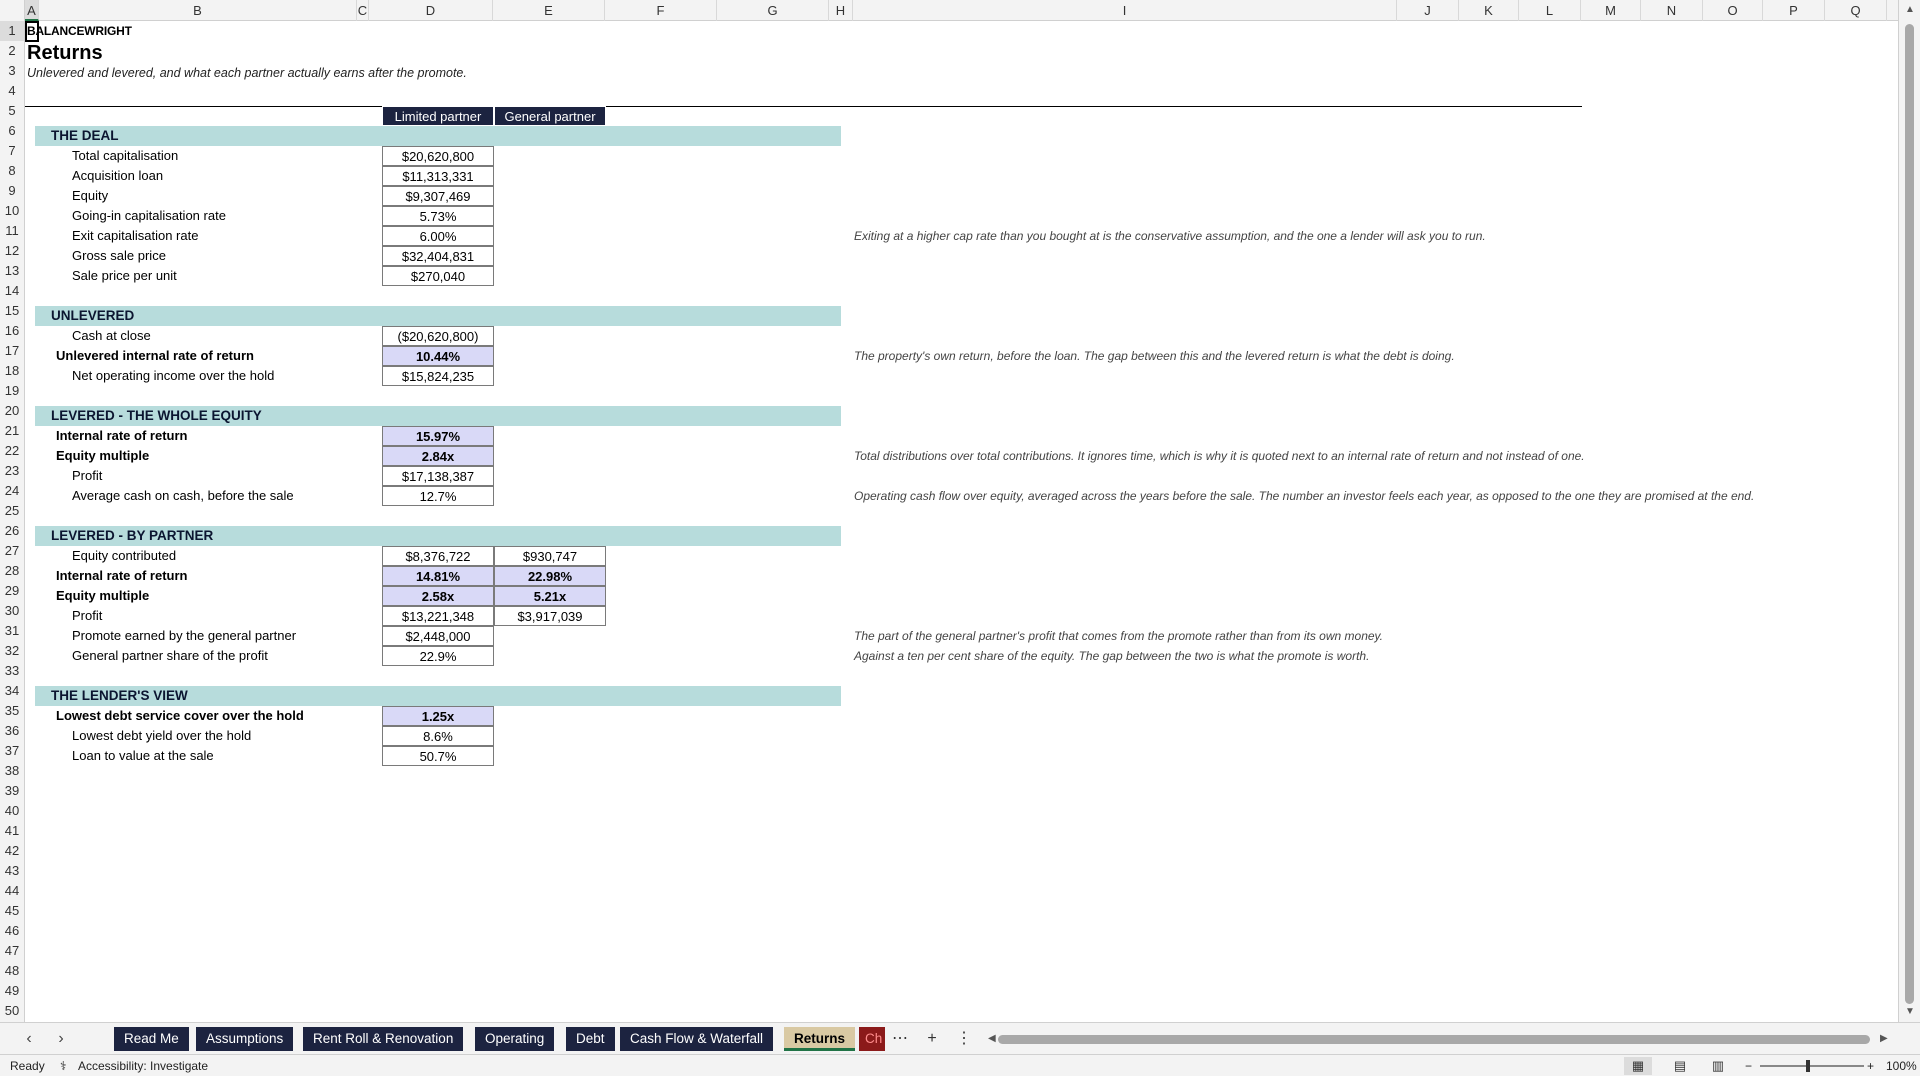 This screenshot has width=1920, height=1076. I want to click on row-header: 46, so click(12, 931).